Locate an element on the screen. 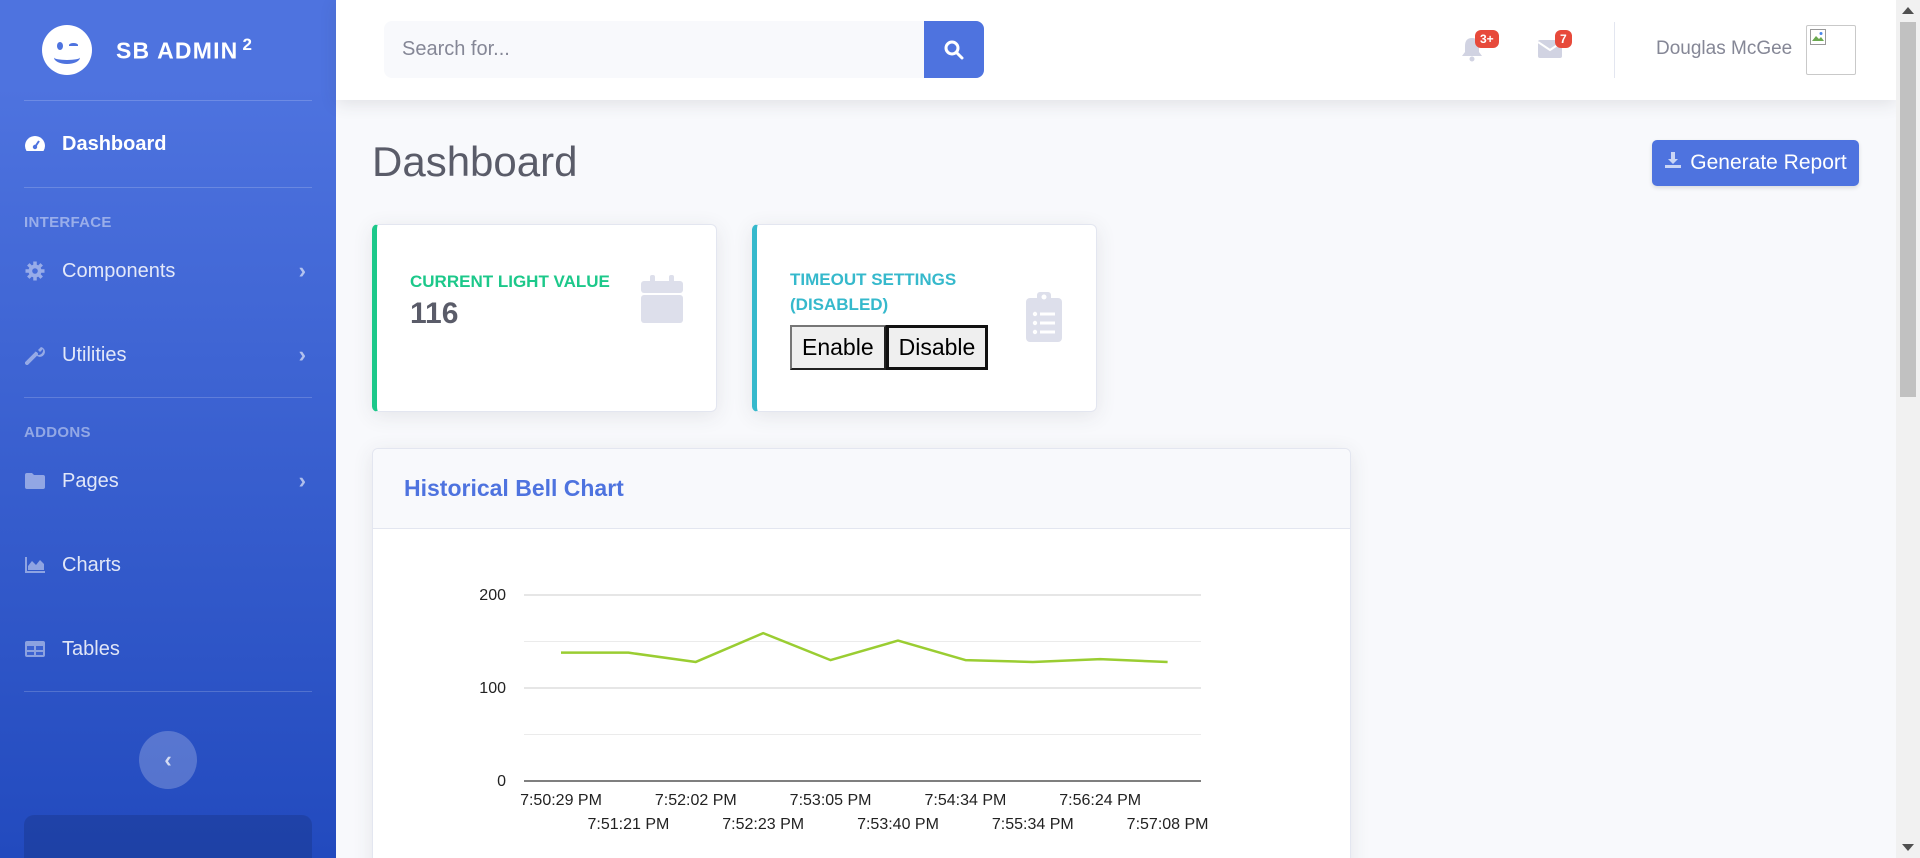  alerts-badge: 3+ is located at coordinates (1487, 39).